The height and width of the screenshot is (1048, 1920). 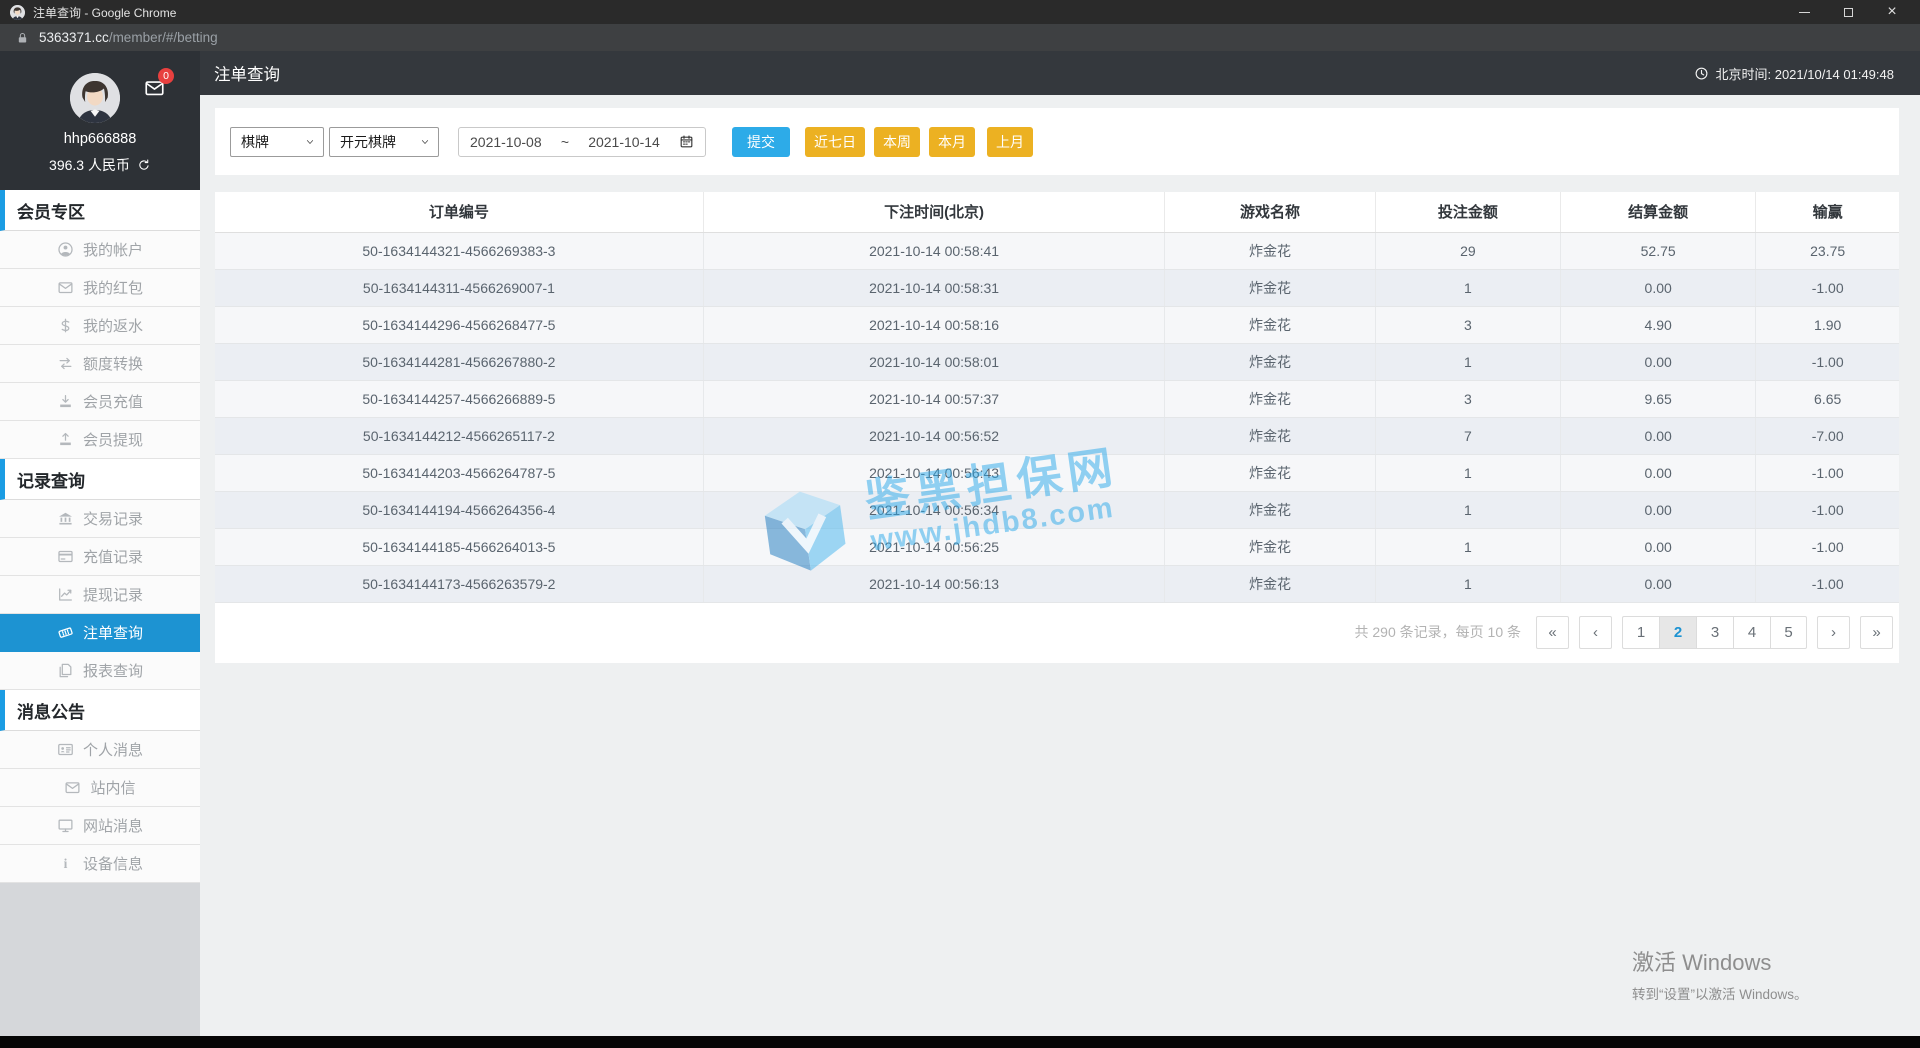 What do you see at coordinates (100, 440) in the screenshot?
I see `sidebar-item-withdraw: 会员提现` at bounding box center [100, 440].